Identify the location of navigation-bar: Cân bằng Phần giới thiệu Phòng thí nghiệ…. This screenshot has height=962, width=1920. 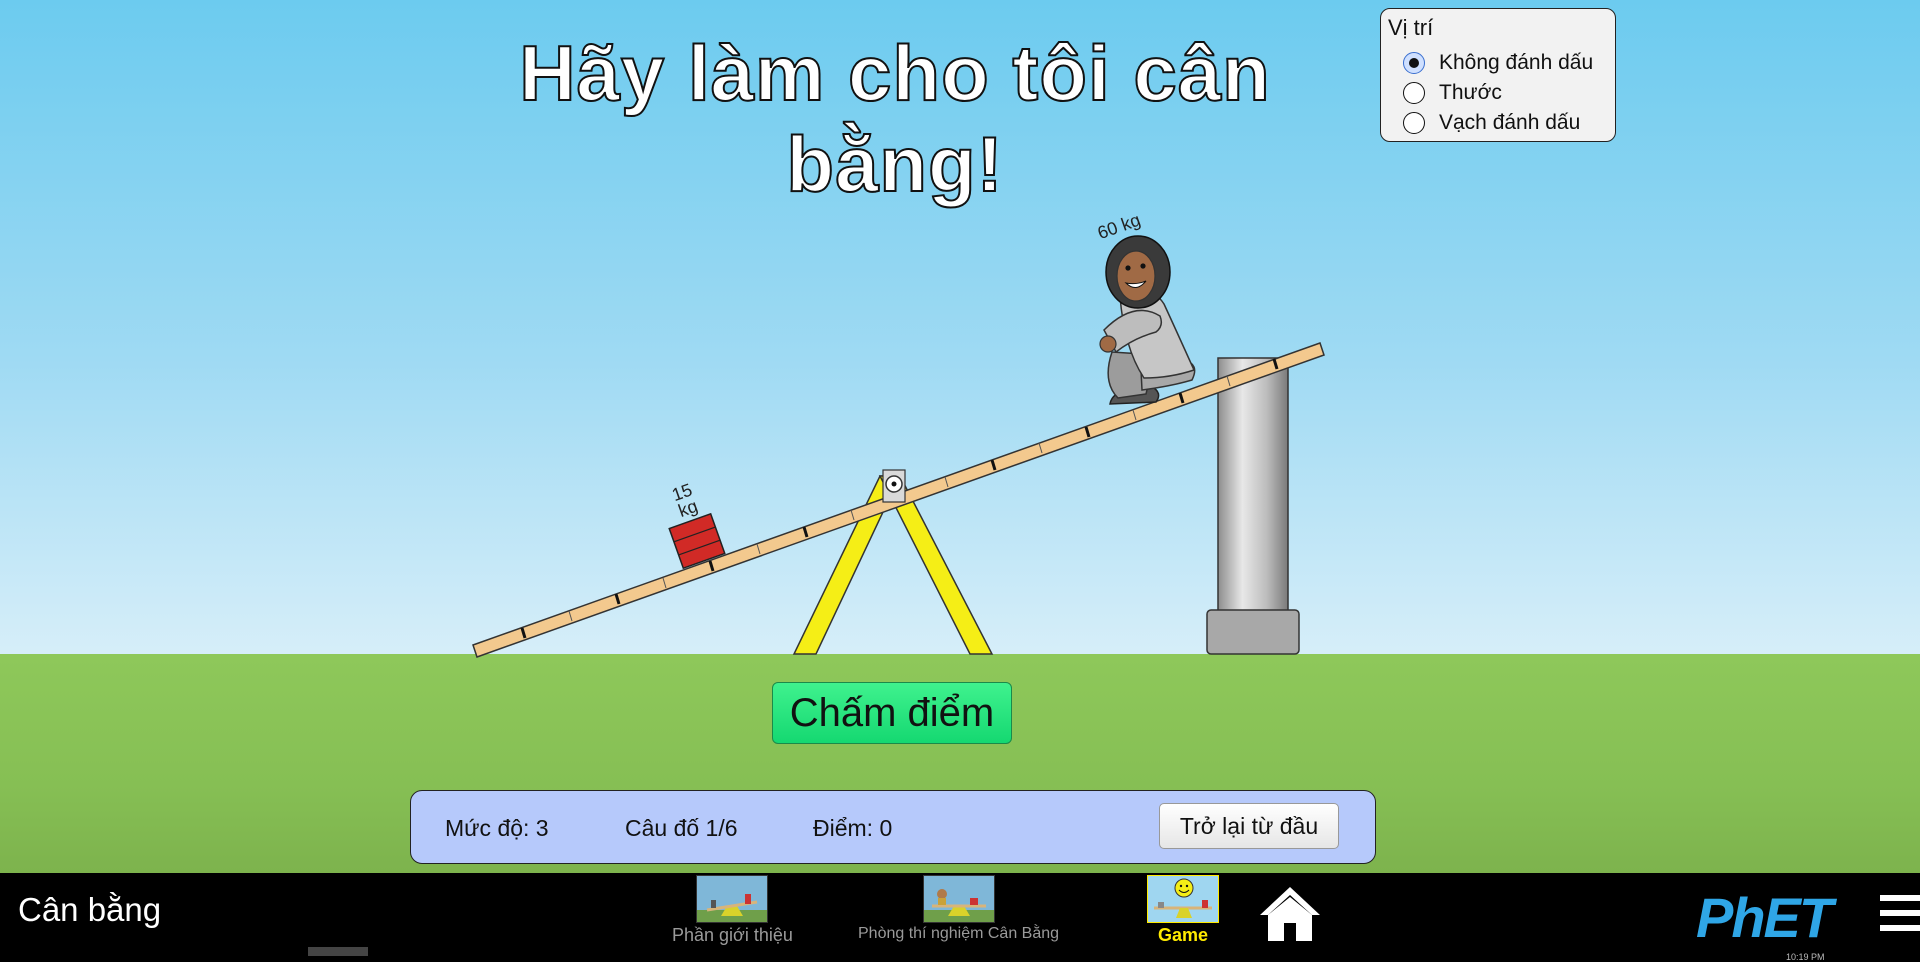
(960, 914).